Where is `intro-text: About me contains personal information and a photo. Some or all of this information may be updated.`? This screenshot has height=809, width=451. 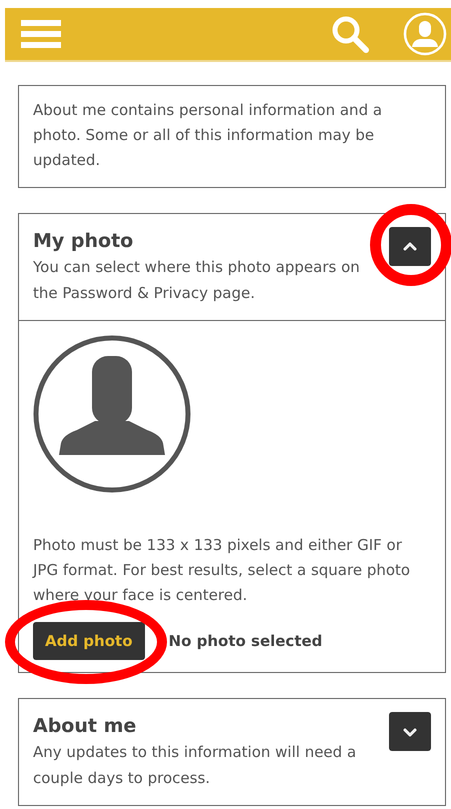
intro-text: About me contains personal information and a photo. Some or all of this information may be updated. is located at coordinates (208, 135).